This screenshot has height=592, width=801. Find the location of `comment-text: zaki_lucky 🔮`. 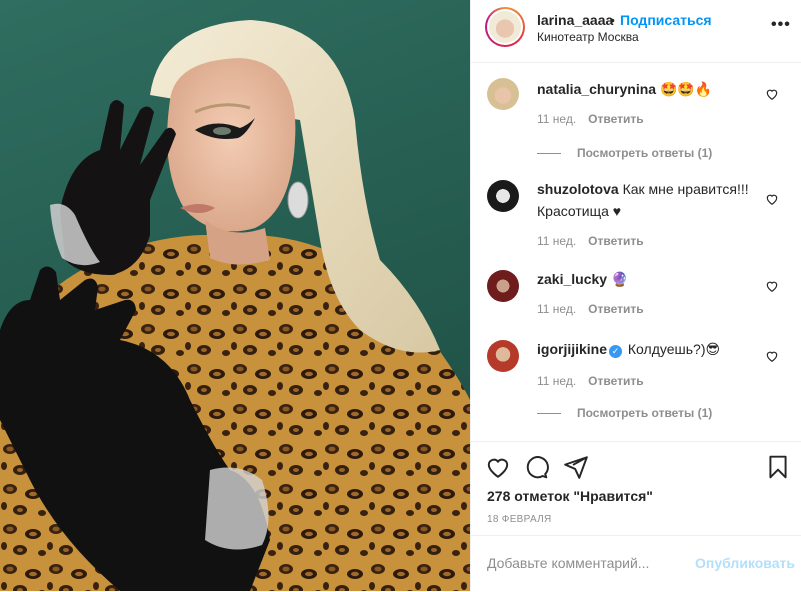

comment-text: zaki_lucky 🔮 is located at coordinates (652, 279).